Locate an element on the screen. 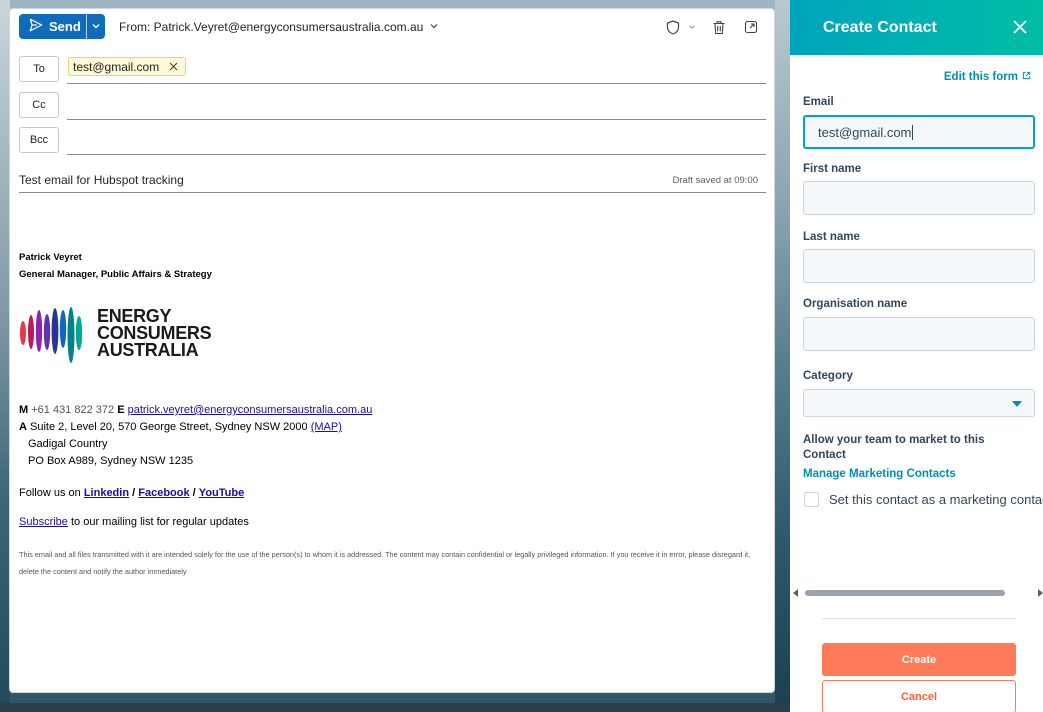  organisation-name-label: Organisation name is located at coordinates (855, 304).